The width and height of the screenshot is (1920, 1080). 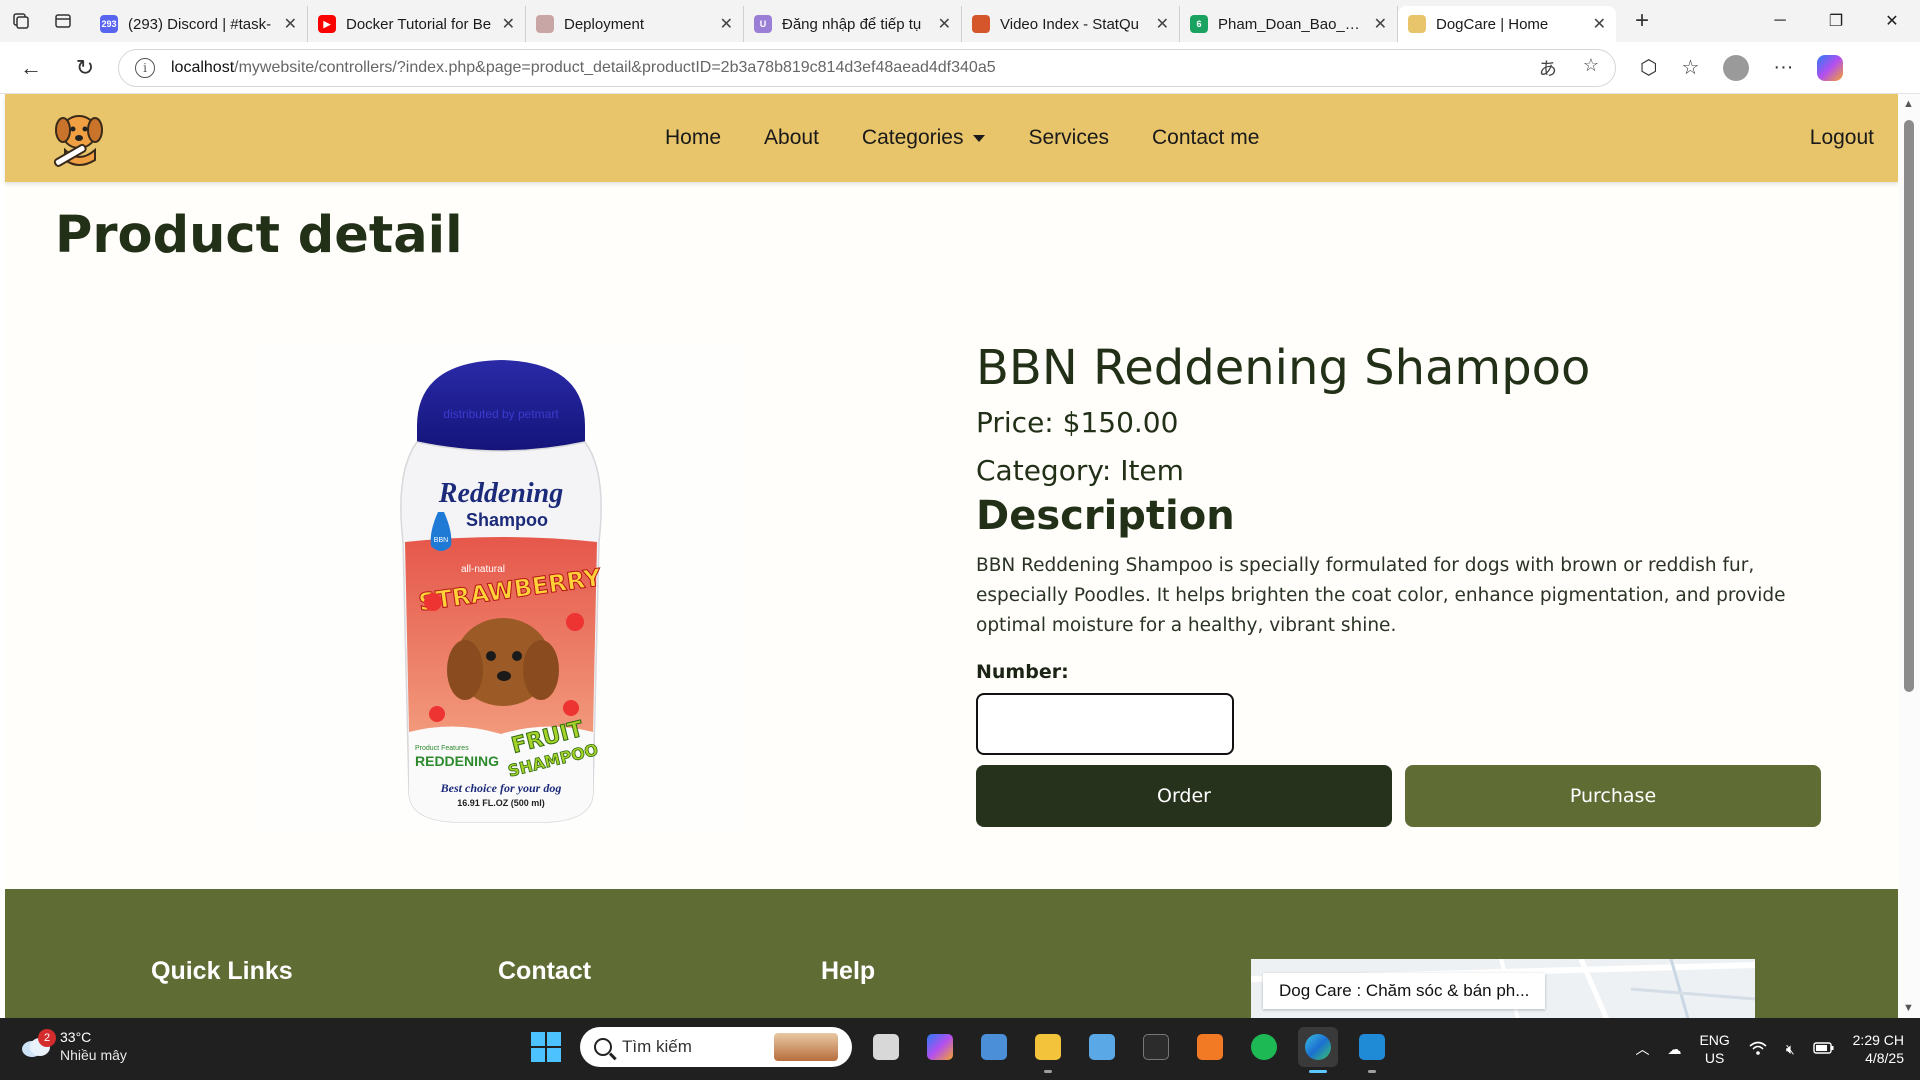 I want to click on tab-title: Pham_Doan_Bao_Trun, so click(x=1292, y=24).